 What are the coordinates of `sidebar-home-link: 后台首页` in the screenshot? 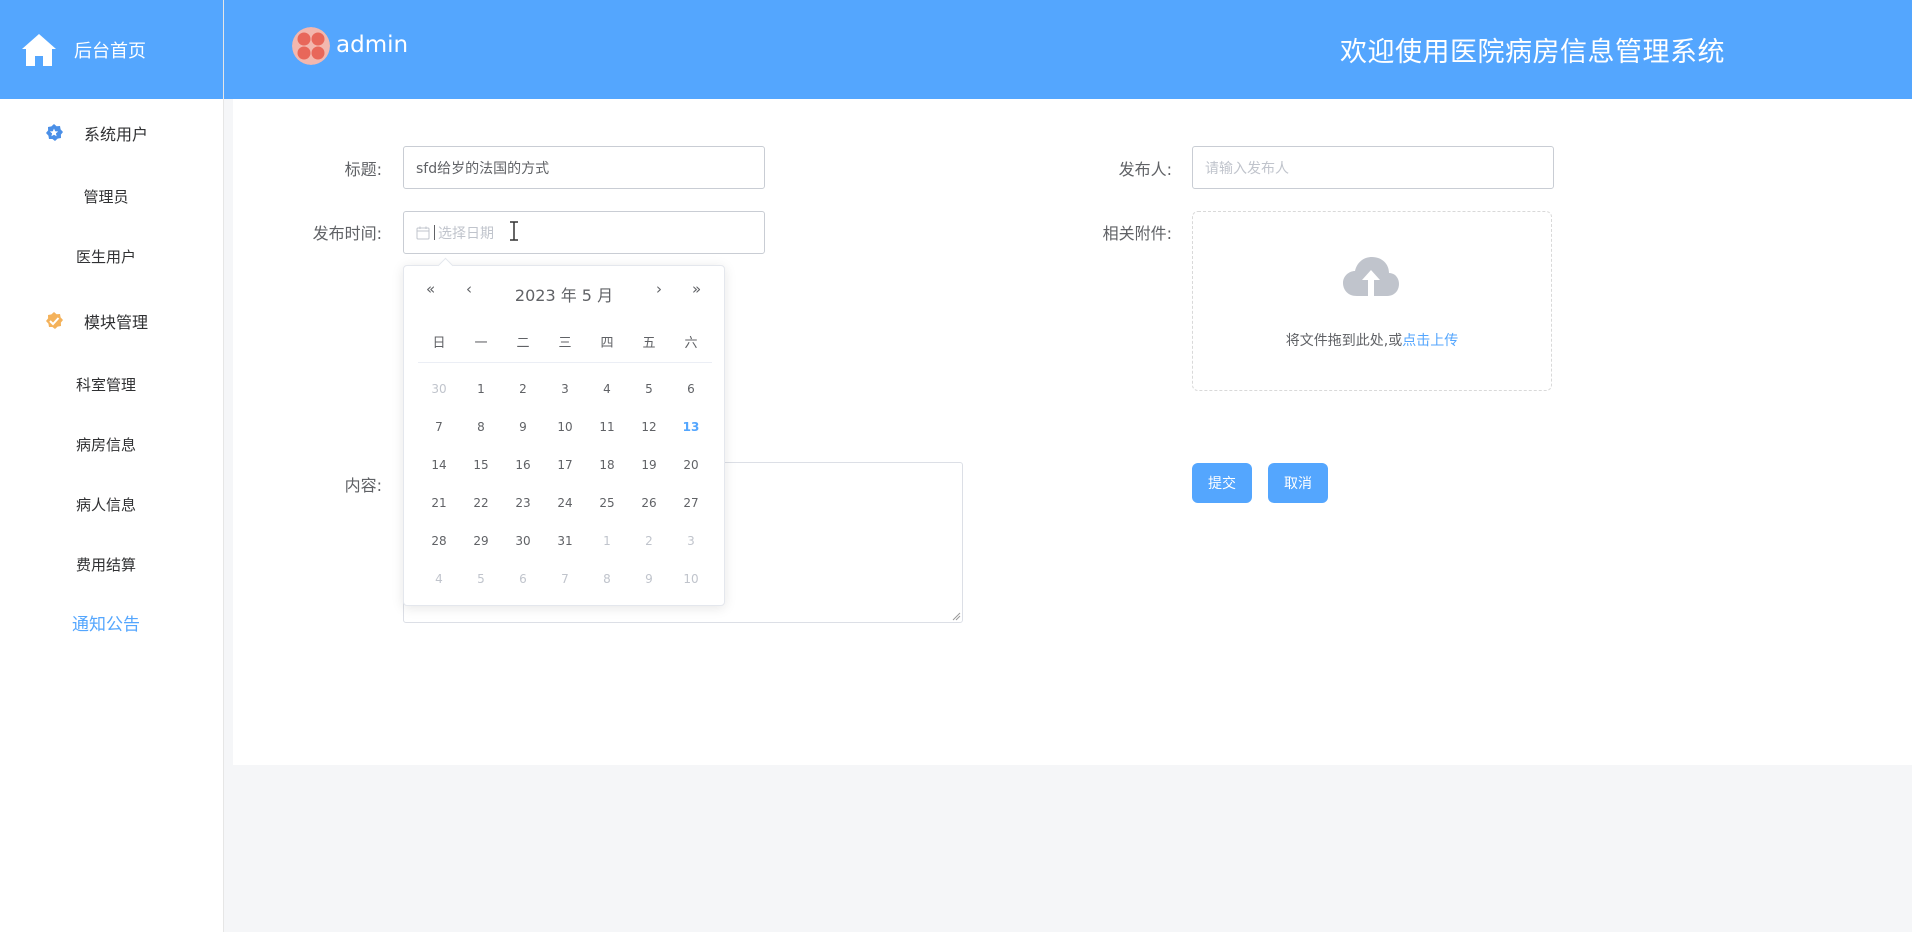 It's located at (111, 49).